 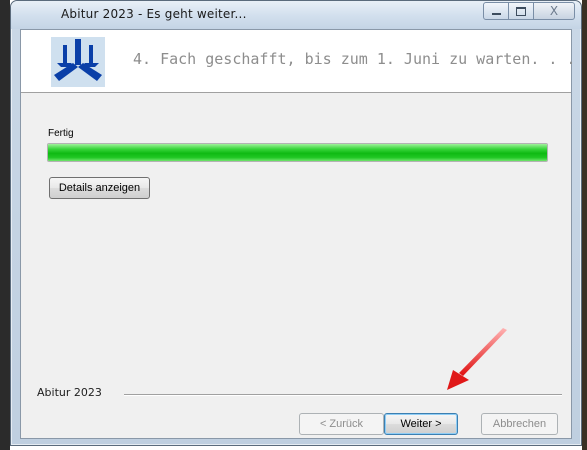 I want to click on background-edge-left, so click(x=5, y=225).